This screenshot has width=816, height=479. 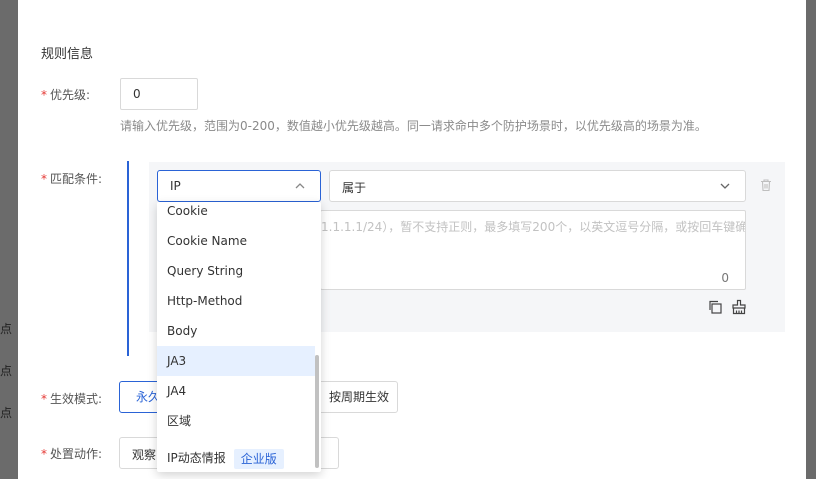 I want to click on dropdown-scrollbar, so click(x=317, y=411).